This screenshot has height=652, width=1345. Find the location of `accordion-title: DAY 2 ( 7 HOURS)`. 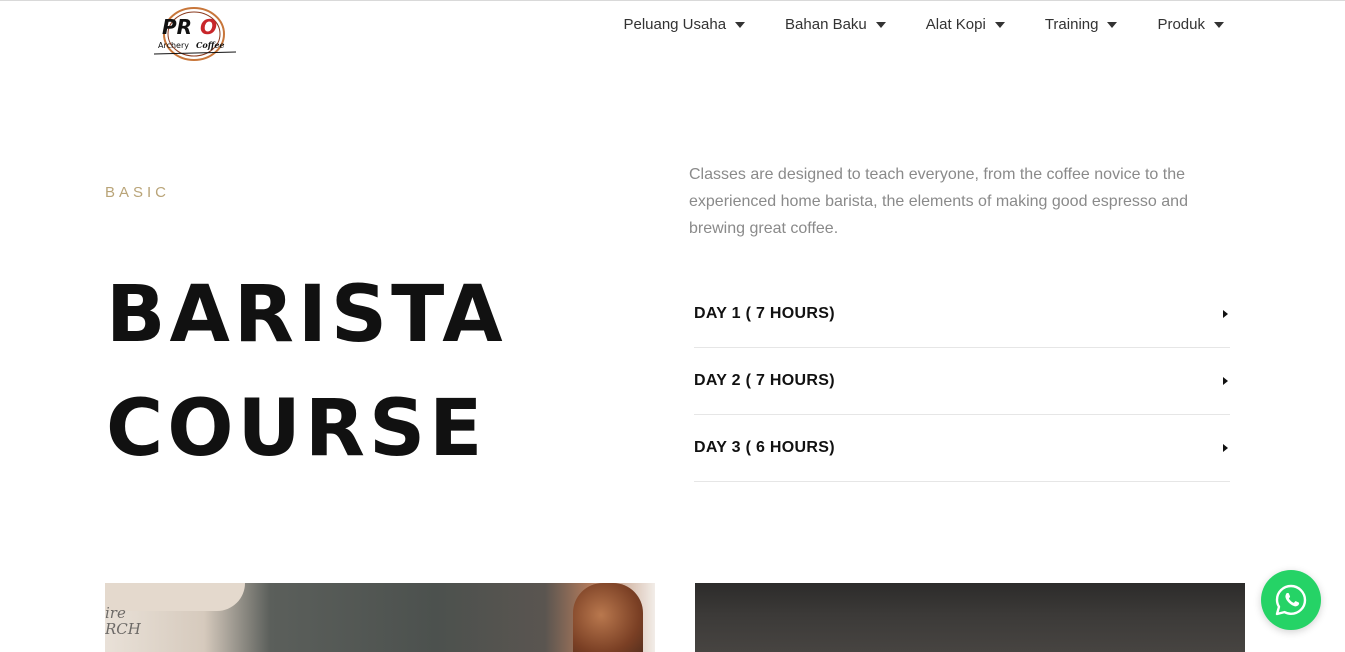

accordion-title: DAY 2 ( 7 HOURS) is located at coordinates (764, 380).